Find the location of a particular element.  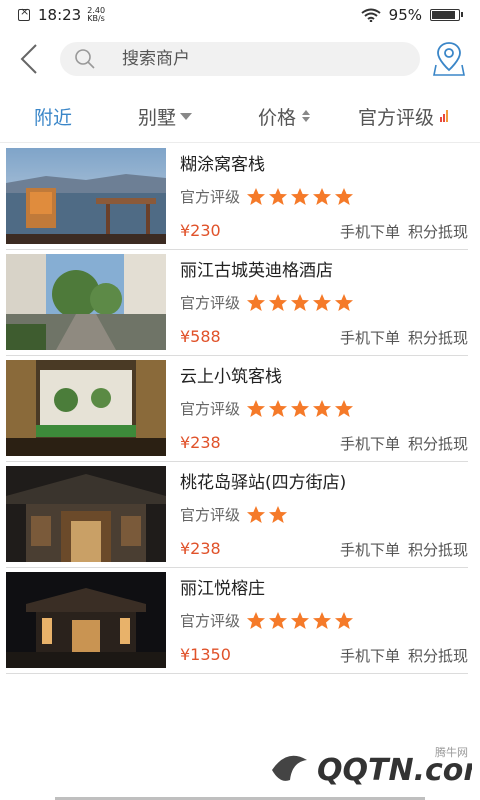

search-input is located at coordinates (262, 59).